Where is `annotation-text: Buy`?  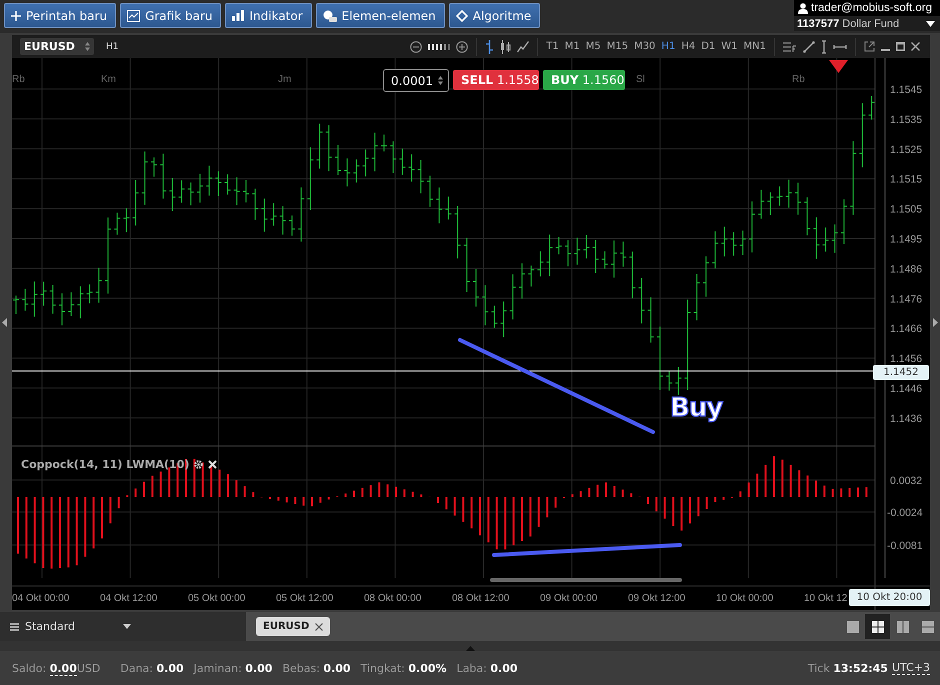
annotation-text: Buy is located at coordinates (696, 408).